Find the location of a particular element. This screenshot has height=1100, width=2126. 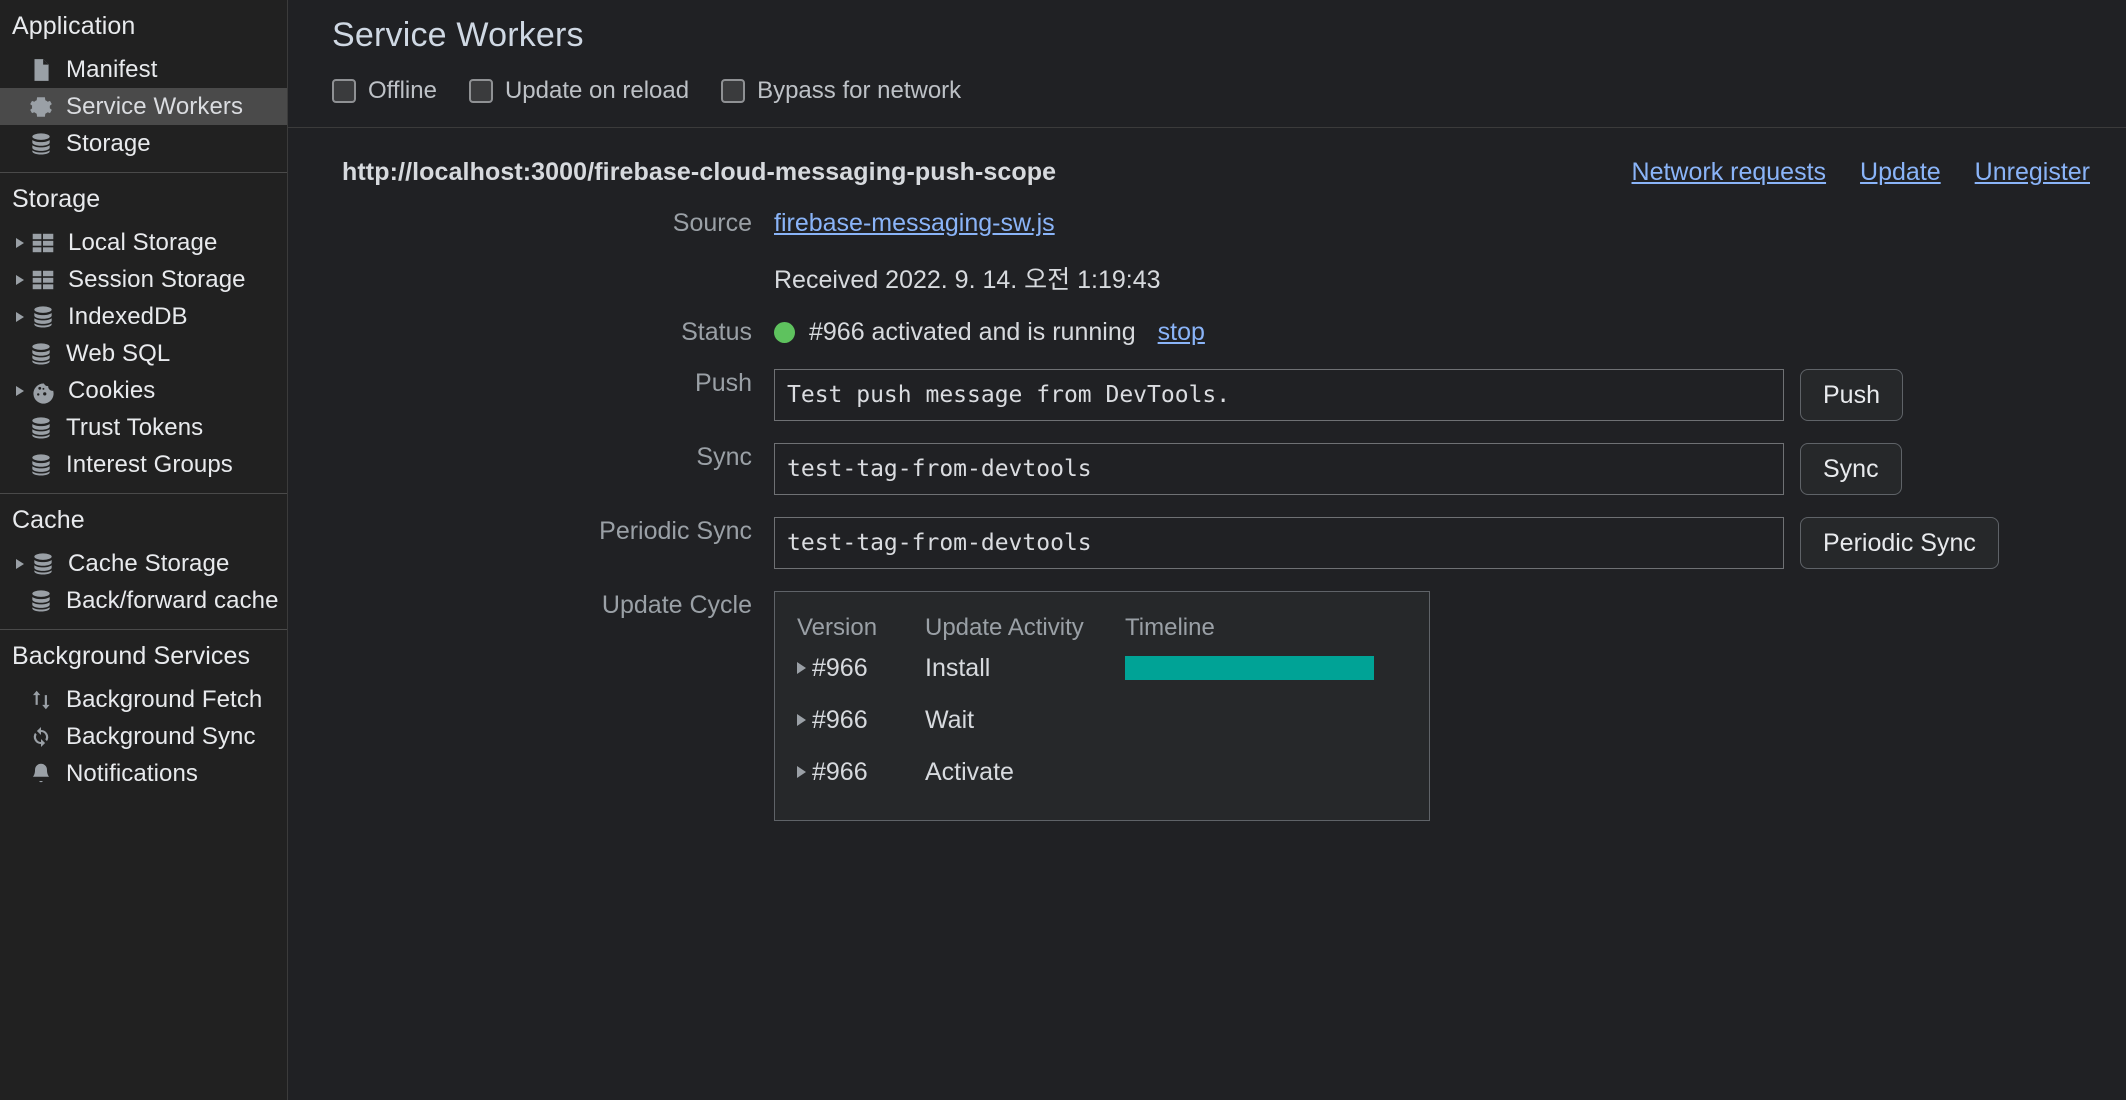

sidebar-item-cache-storage: Cache Storage is located at coordinates (143, 563).